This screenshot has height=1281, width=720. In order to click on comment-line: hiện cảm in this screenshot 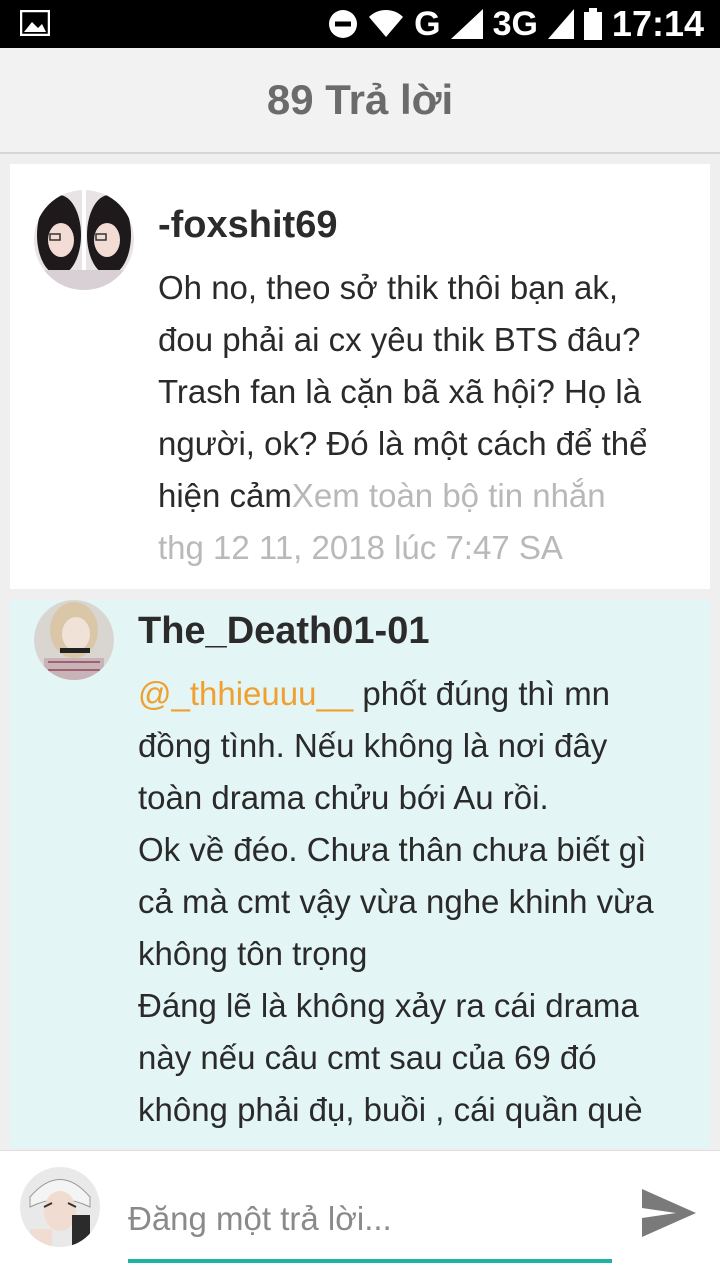, I will do `click(225, 495)`.